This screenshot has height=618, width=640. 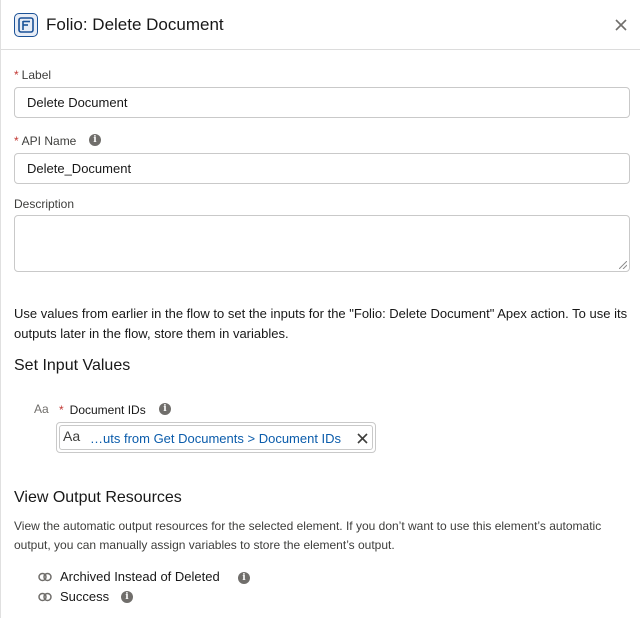 I want to click on api-name-input: Delete_Document, so click(x=322, y=168).